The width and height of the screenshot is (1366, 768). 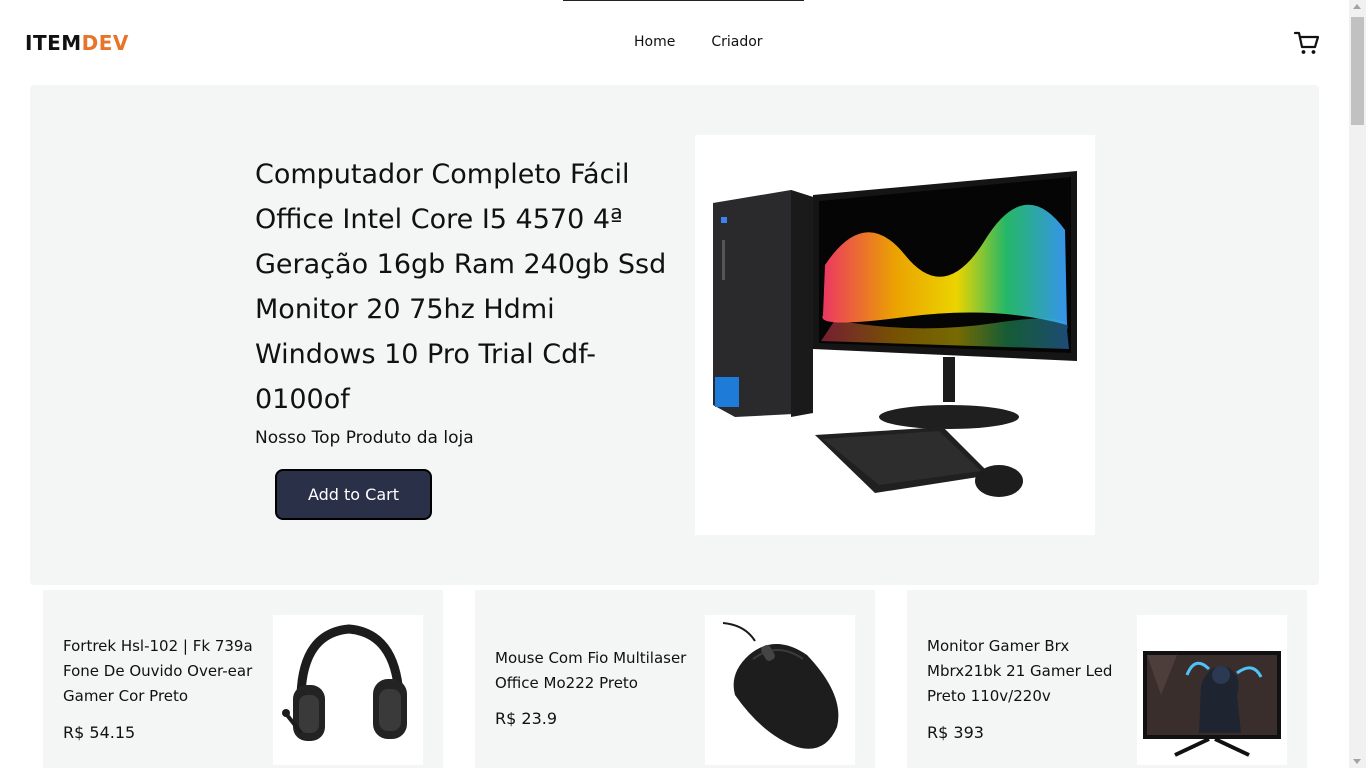 I want to click on headset-icon, so click(x=344, y=682).